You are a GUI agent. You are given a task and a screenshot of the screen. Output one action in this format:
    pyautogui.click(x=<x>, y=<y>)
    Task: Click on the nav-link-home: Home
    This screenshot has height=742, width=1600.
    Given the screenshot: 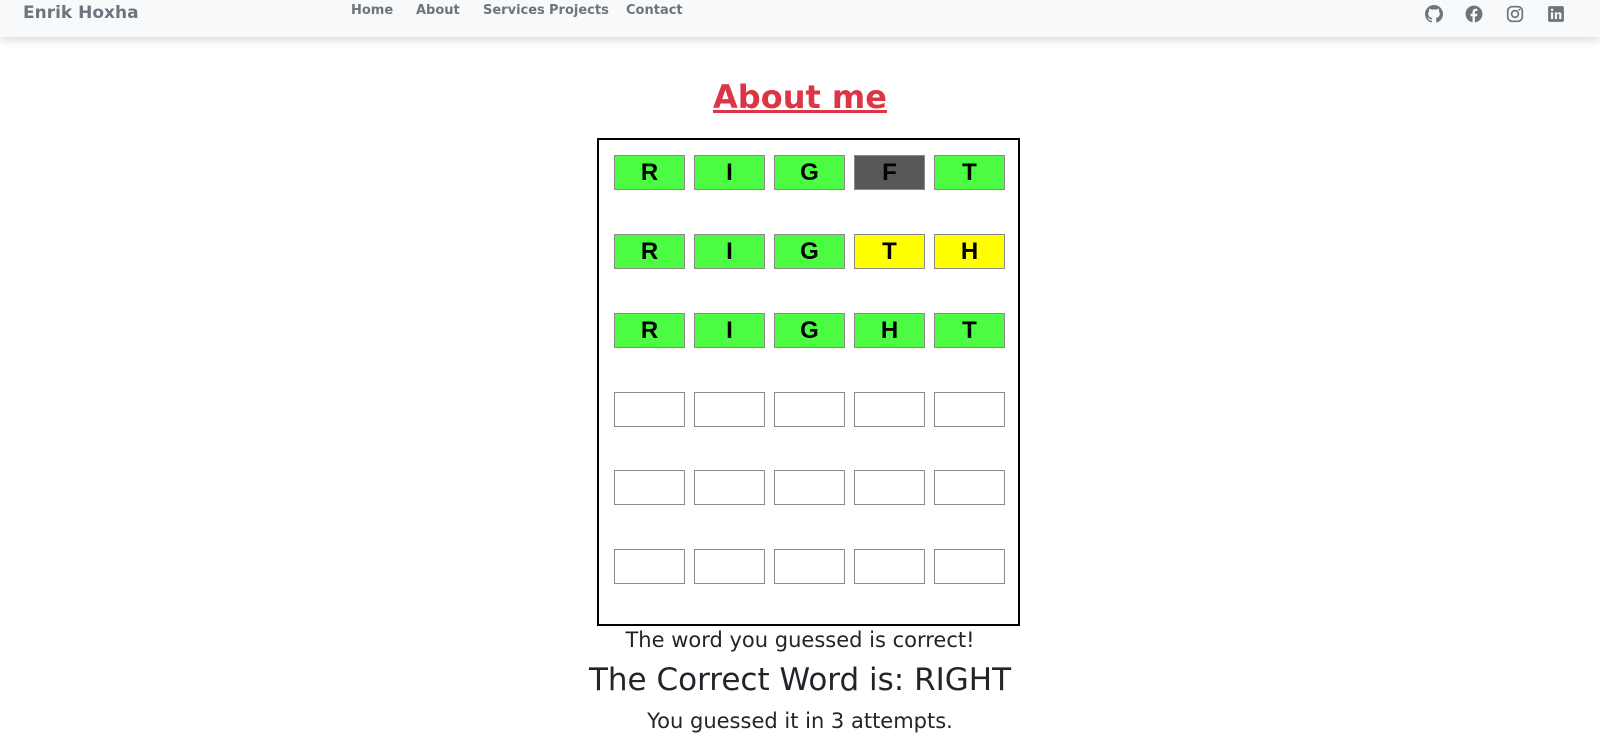 What is the action you would take?
    pyautogui.click(x=372, y=10)
    